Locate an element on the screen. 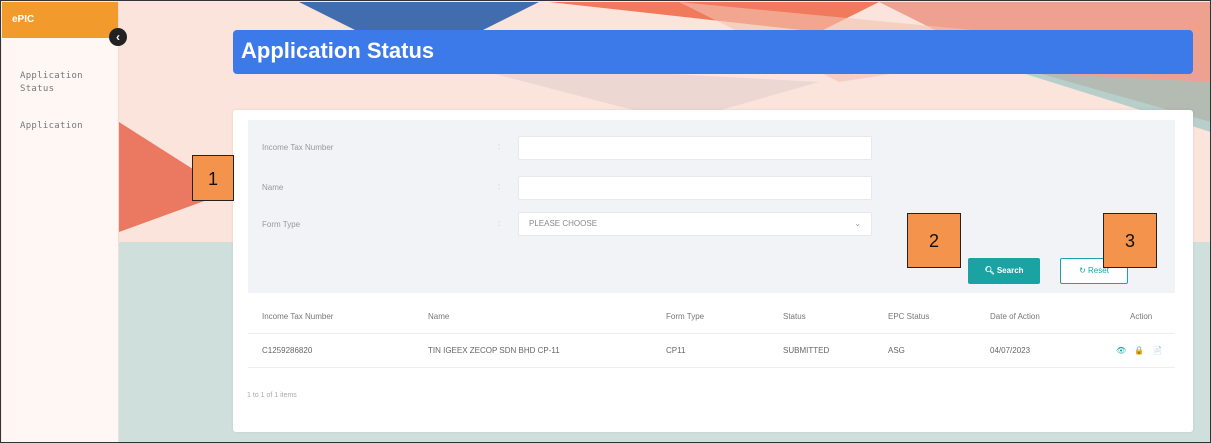  callout-1: 1 is located at coordinates (213, 178).